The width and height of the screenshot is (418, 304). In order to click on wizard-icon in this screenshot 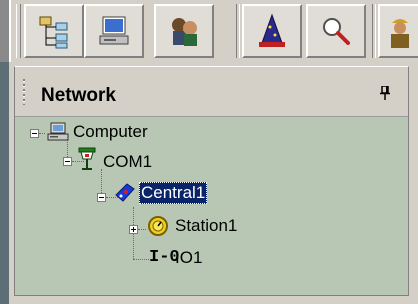, I will do `click(272, 30)`.